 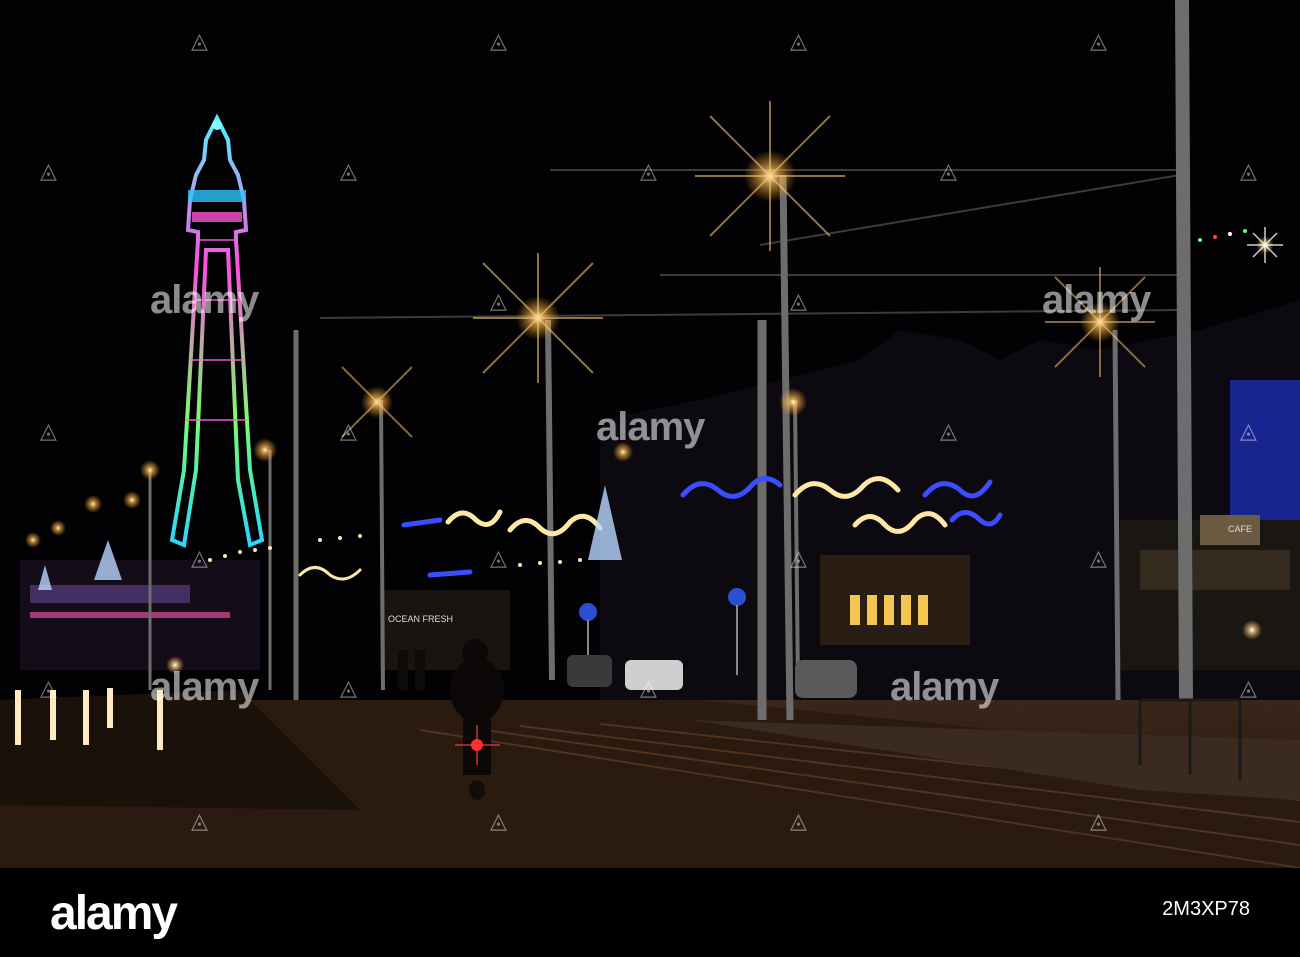 I want to click on image-id: 2M3XP78, so click(x=1206, y=909).